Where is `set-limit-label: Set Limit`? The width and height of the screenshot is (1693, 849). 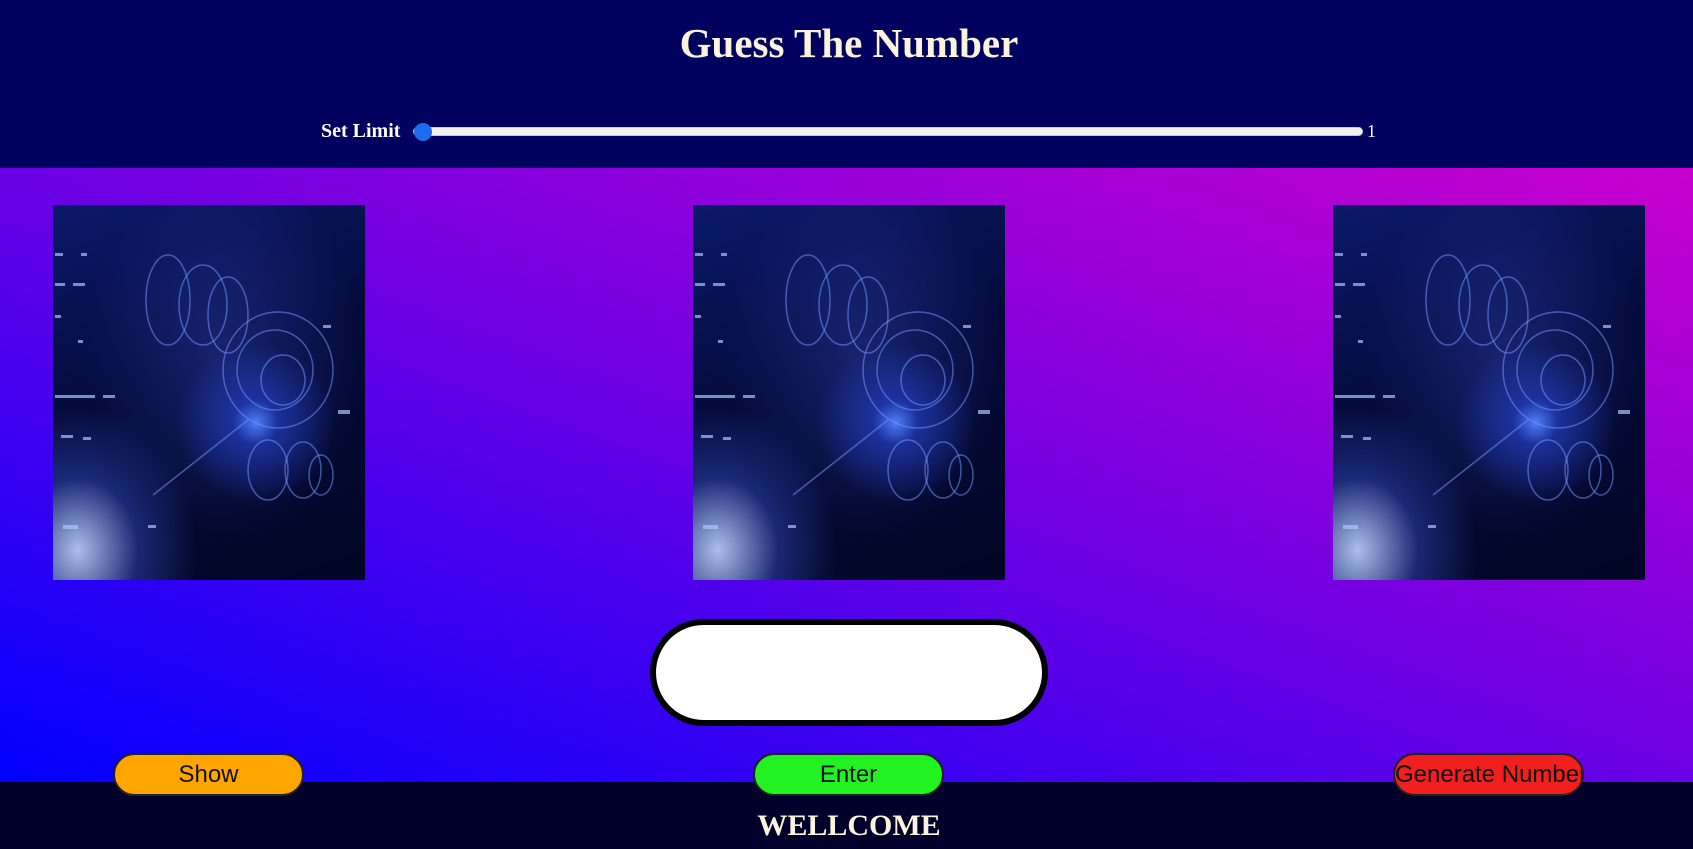 set-limit-label: Set Limit is located at coordinates (361, 131).